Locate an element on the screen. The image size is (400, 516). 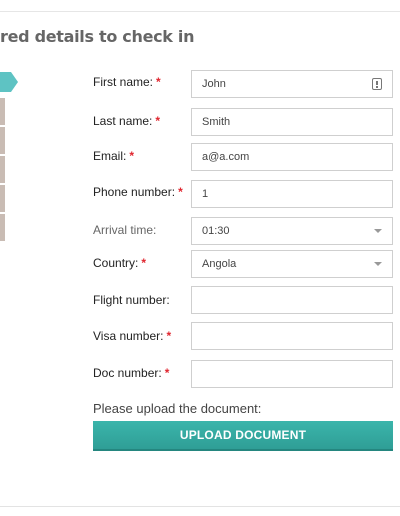
step-indicator-arrow is located at coordinates (14, 82).